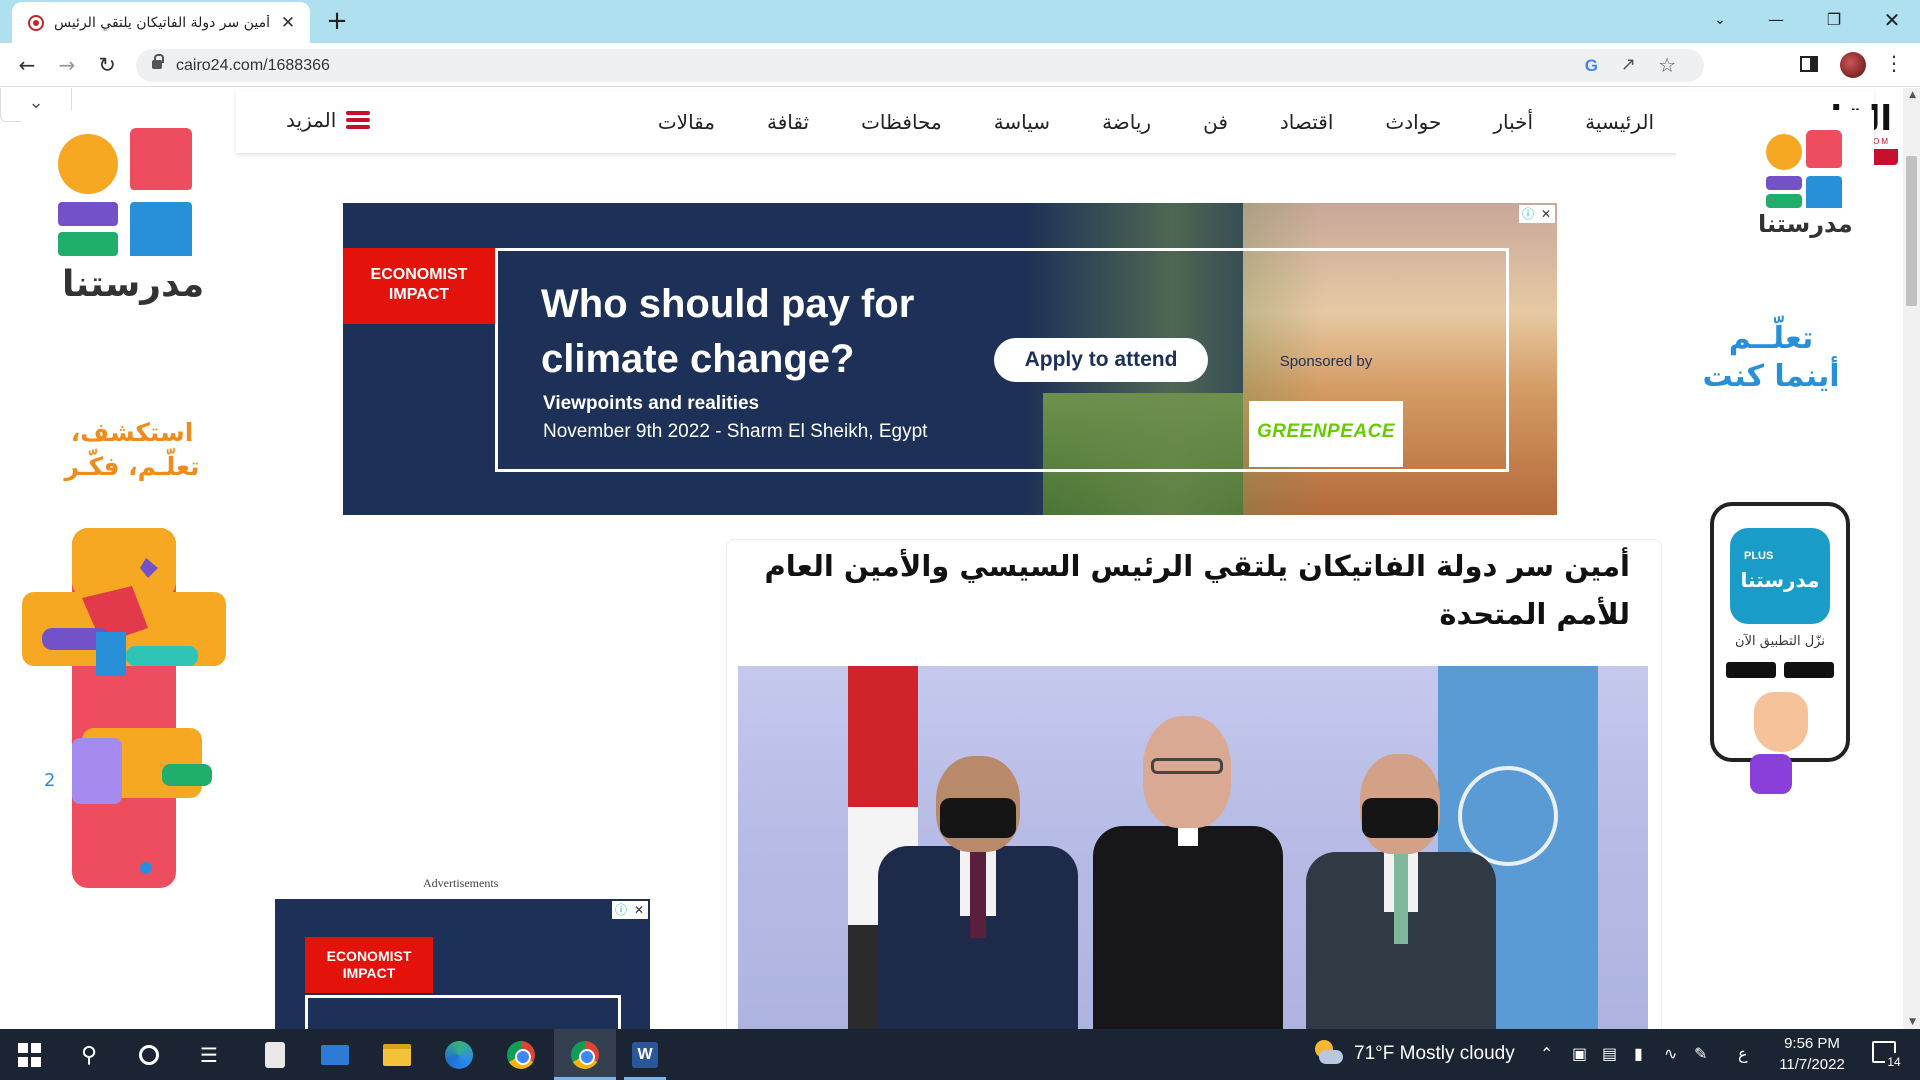  I want to click on weather-text: 71°F Mostly cloudy, so click(1434, 1054).